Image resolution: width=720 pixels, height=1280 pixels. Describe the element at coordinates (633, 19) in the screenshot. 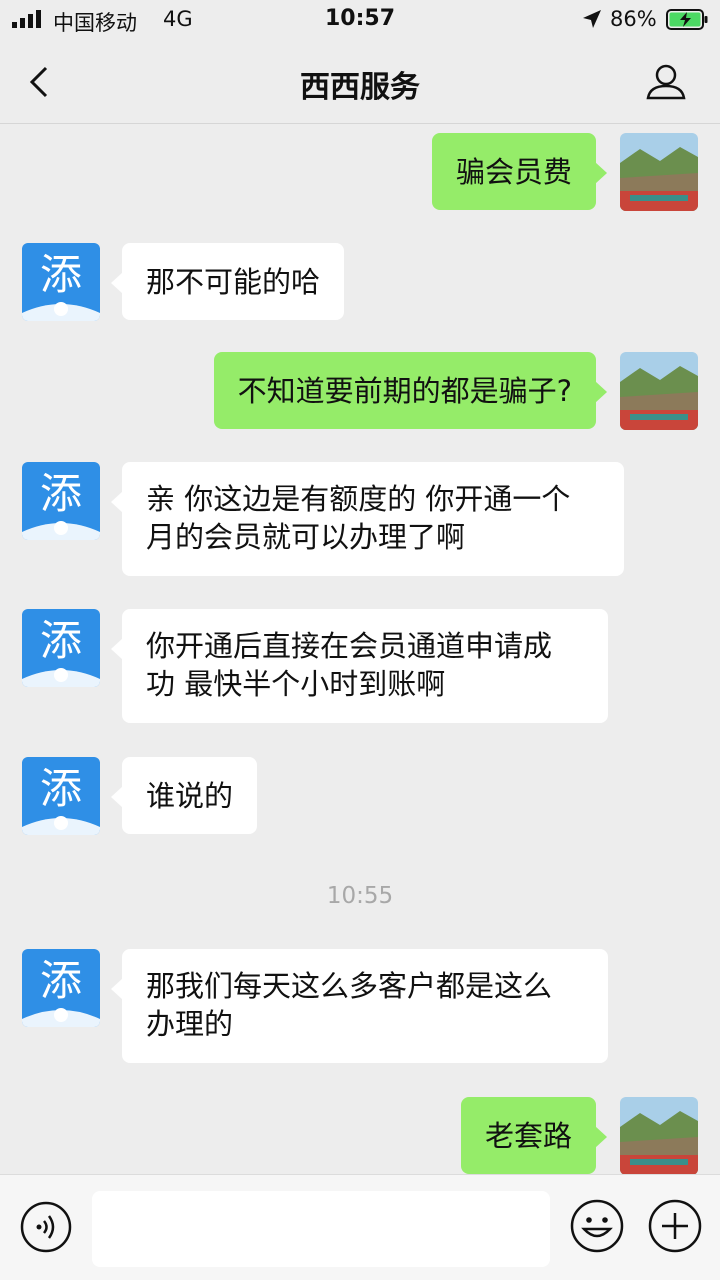

I see `battery-percent: 86%` at that location.